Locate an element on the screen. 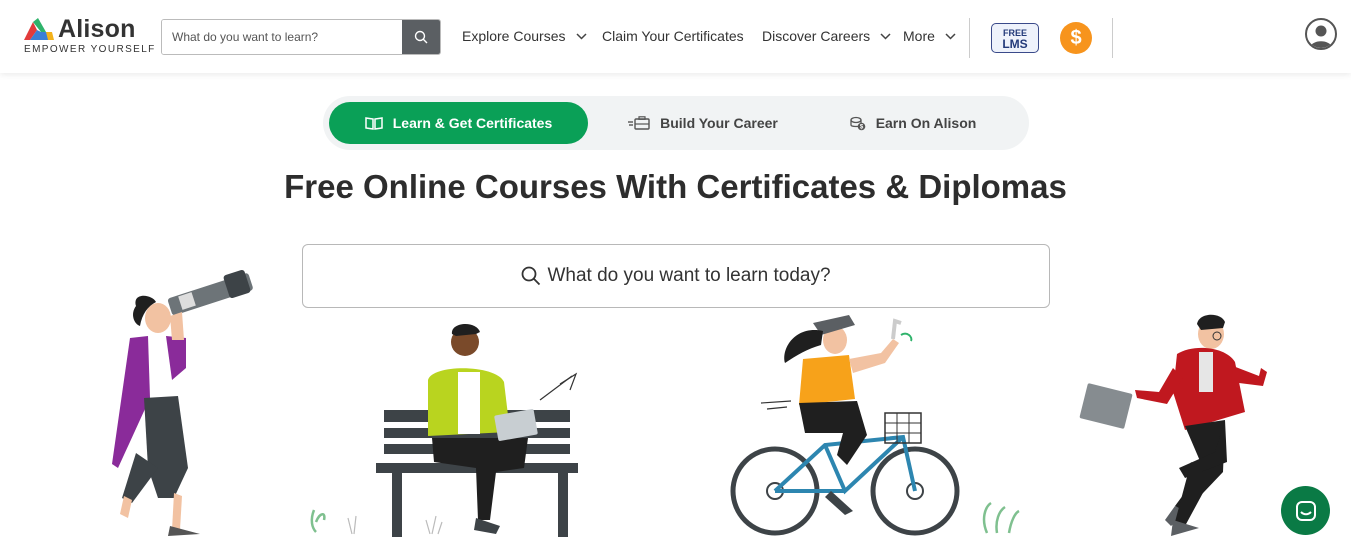 The height and width of the screenshot is (537, 1351). header-search is located at coordinates (301, 37).